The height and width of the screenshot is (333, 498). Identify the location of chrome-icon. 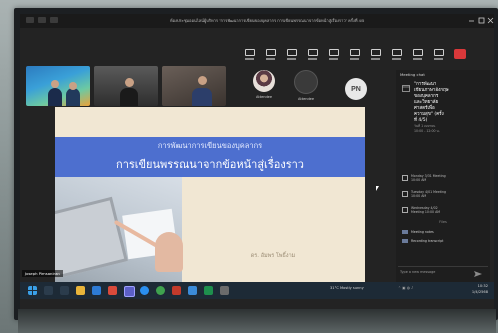
(160, 290).